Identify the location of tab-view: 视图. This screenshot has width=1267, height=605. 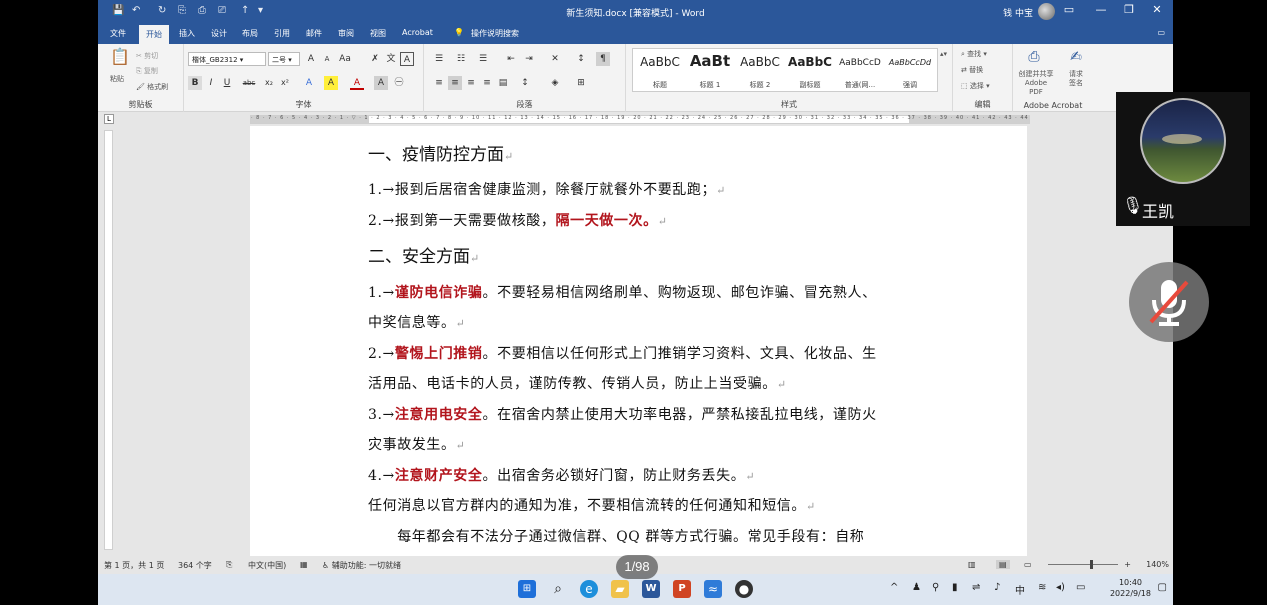
(378, 33).